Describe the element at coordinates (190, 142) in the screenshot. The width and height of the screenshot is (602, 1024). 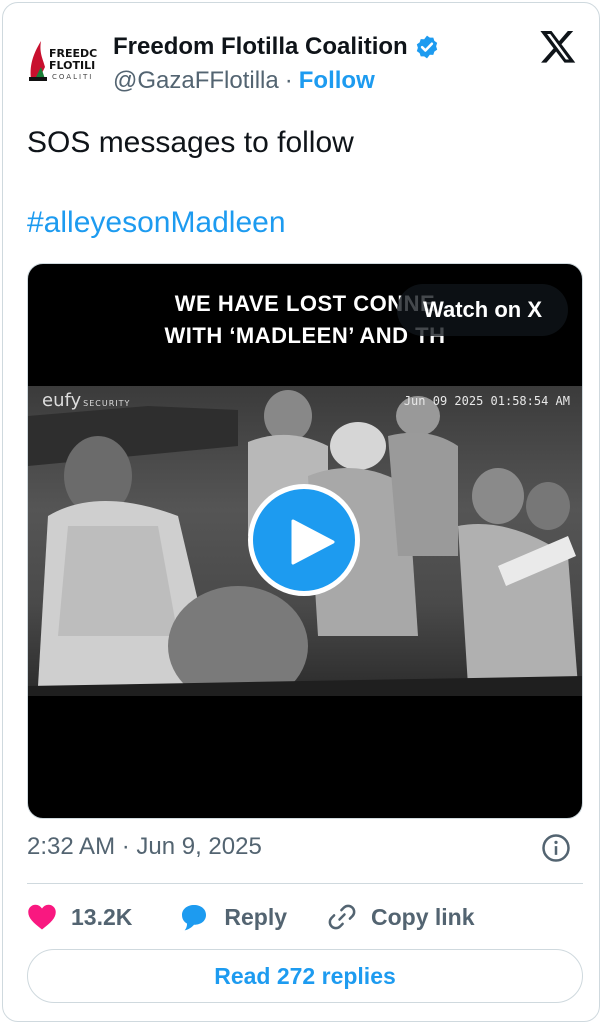
I see `tweet-text: SOS messages to follow` at that location.